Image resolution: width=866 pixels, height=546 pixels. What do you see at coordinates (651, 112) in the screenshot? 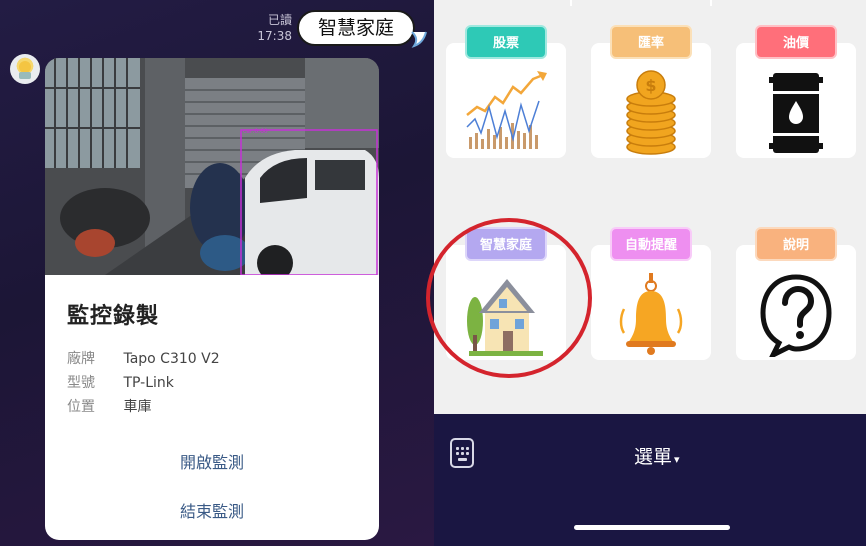
I see `coins-icon: $` at bounding box center [651, 112].